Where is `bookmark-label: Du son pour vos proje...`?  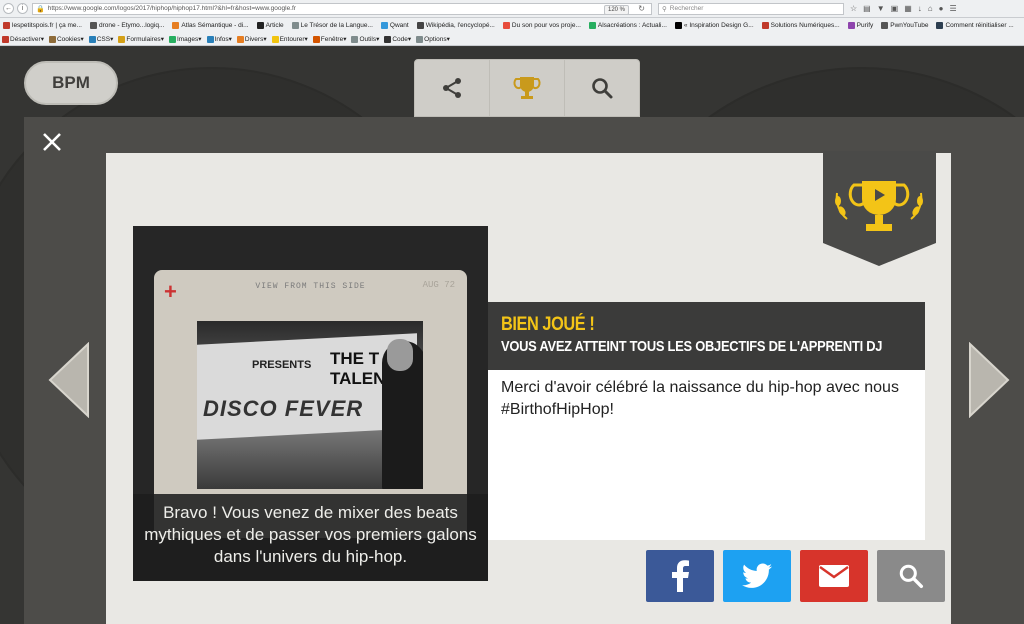 bookmark-label: Du son pour vos proje... is located at coordinates (546, 25).